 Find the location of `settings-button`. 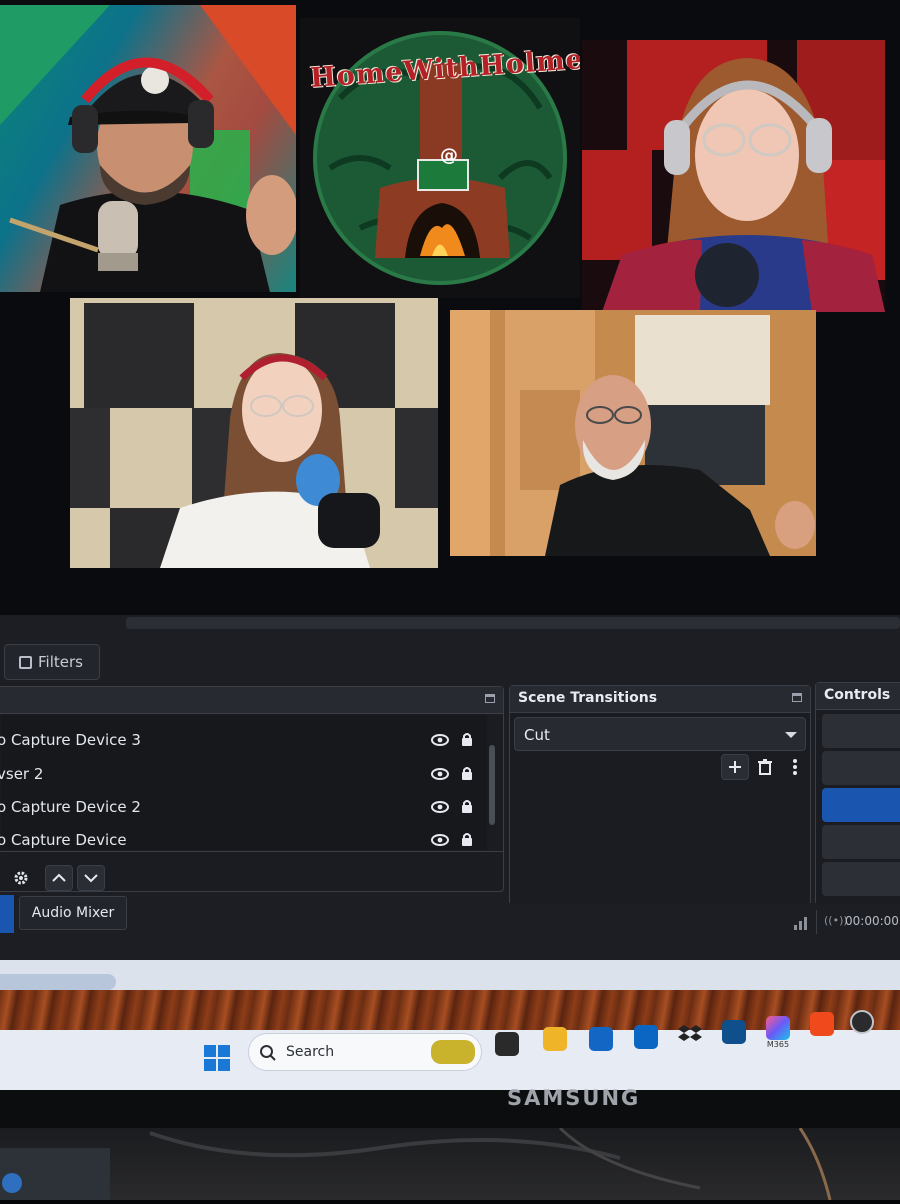

settings-button is located at coordinates (861, 879).